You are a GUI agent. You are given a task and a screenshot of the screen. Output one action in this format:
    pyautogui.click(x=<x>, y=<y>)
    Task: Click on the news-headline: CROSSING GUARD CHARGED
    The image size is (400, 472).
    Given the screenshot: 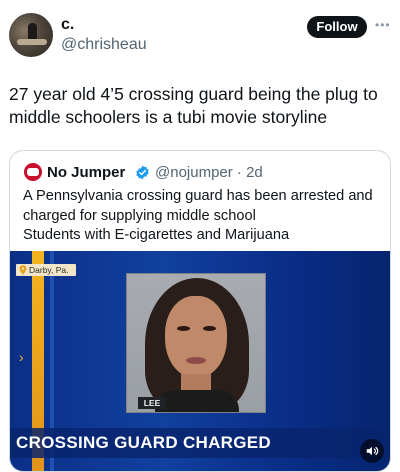 What is the action you would take?
    pyautogui.click(x=144, y=442)
    